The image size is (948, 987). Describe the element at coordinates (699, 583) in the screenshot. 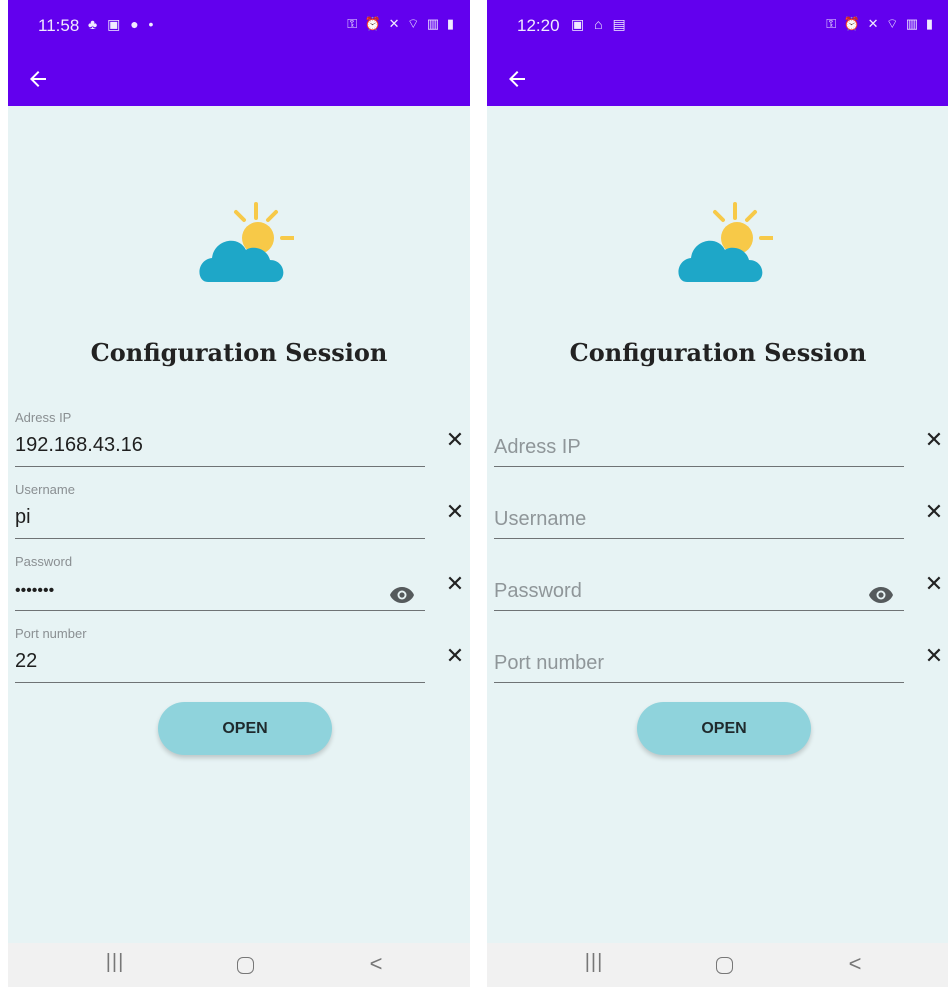

I see `password-field: Password` at that location.